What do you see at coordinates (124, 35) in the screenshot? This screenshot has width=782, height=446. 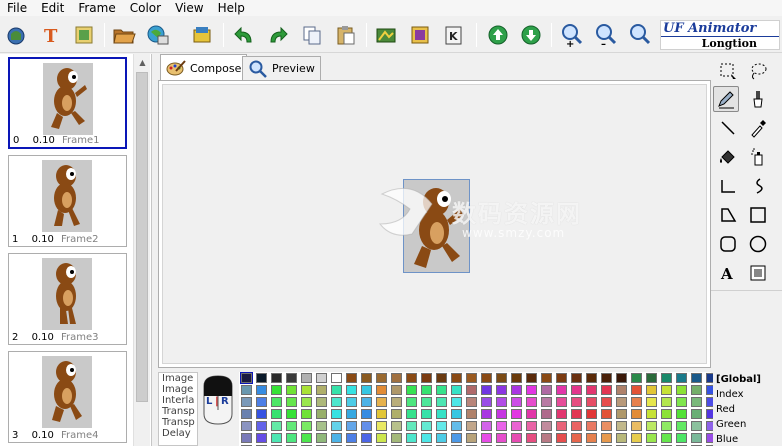 I see `open-folder-icon` at bounding box center [124, 35].